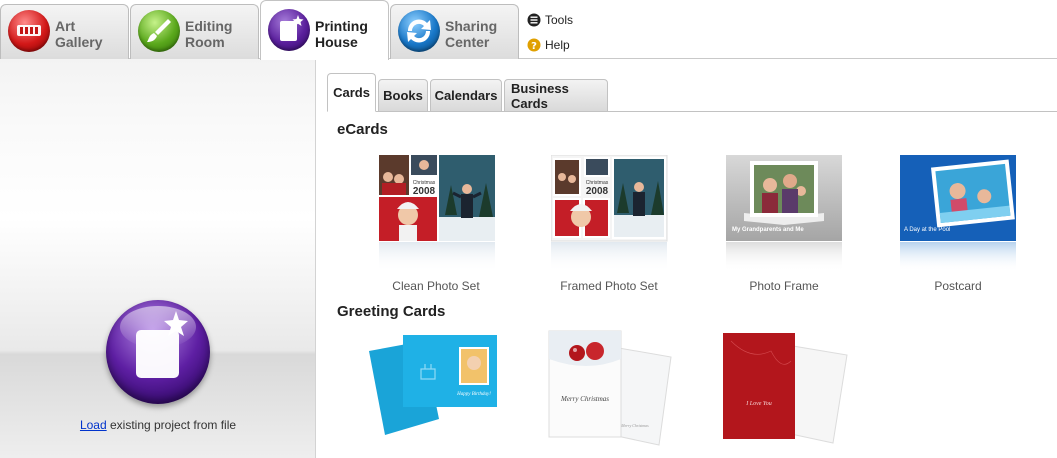 Image resolution: width=1057 pixels, height=458 pixels. What do you see at coordinates (93, 425) in the screenshot?
I see `load-project-link: Load` at bounding box center [93, 425].